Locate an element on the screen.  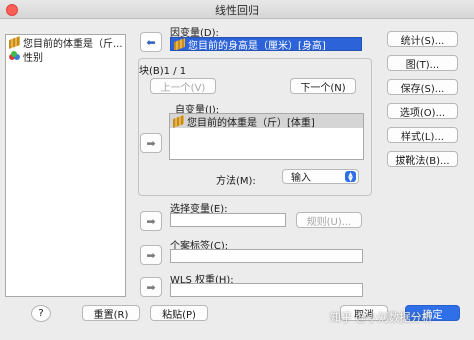
dependent-field: 您目前的身高是（厘米）[身高] is located at coordinates (266, 44).